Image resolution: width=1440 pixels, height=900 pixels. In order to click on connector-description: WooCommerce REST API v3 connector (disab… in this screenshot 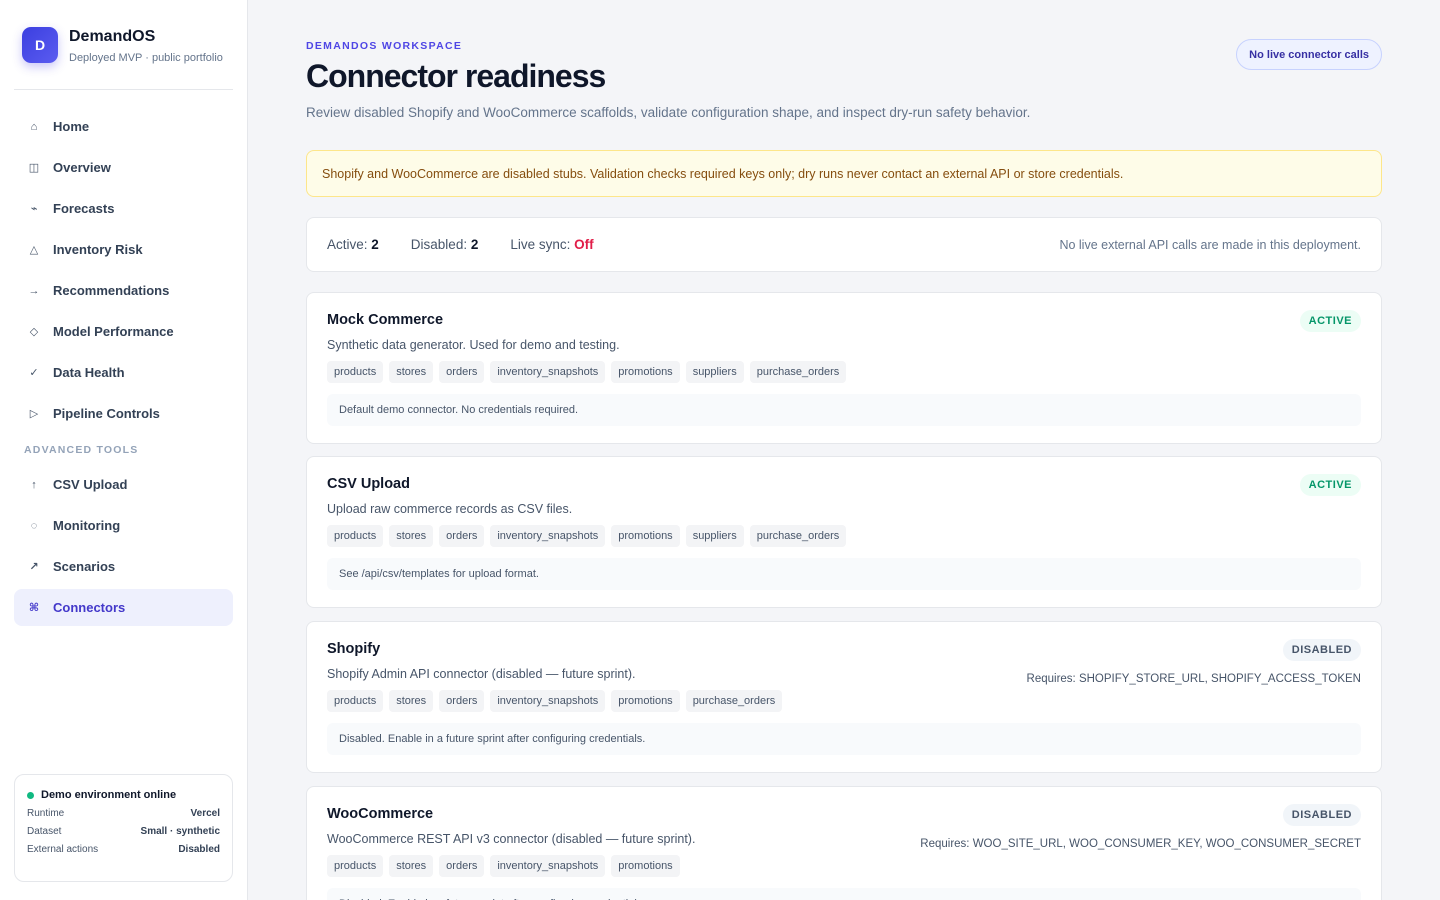, I will do `click(511, 839)`.